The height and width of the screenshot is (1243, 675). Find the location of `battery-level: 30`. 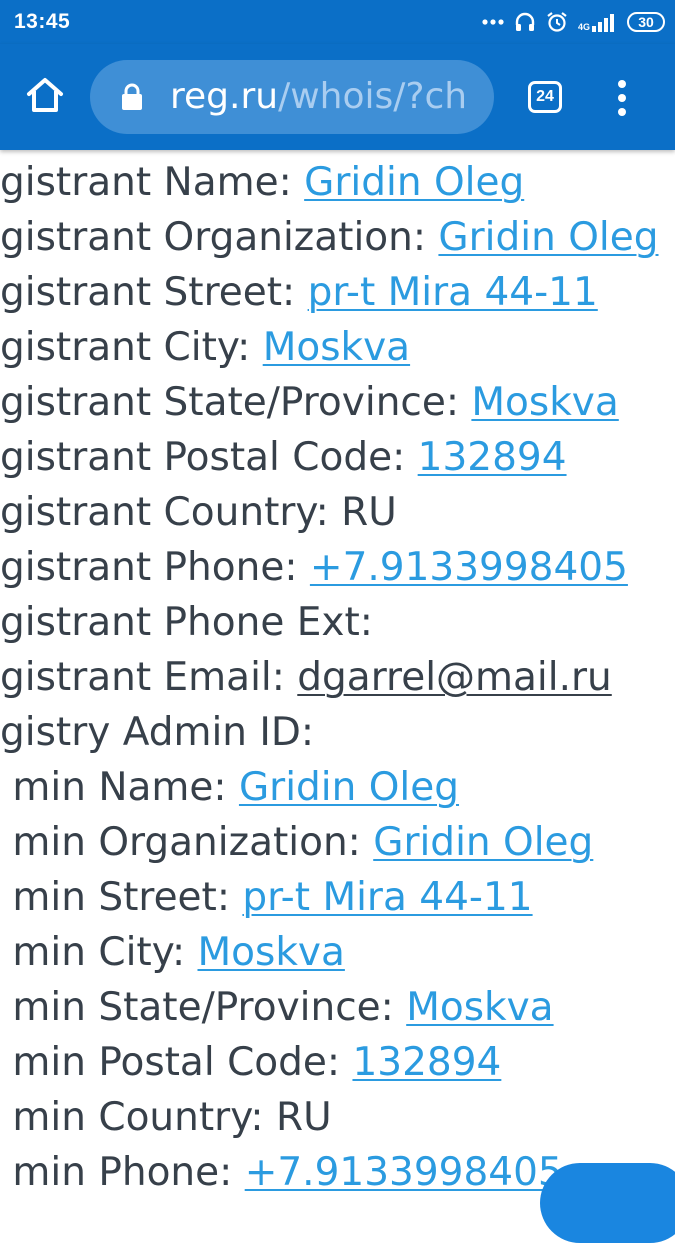

battery-level: 30 is located at coordinates (646, 22).